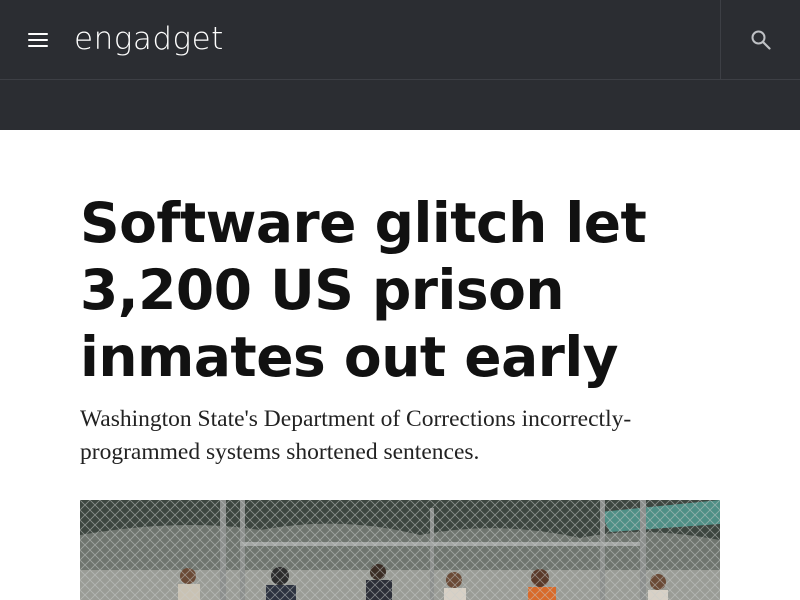 The width and height of the screenshot is (800, 600). I want to click on search-icon, so click(761, 40).